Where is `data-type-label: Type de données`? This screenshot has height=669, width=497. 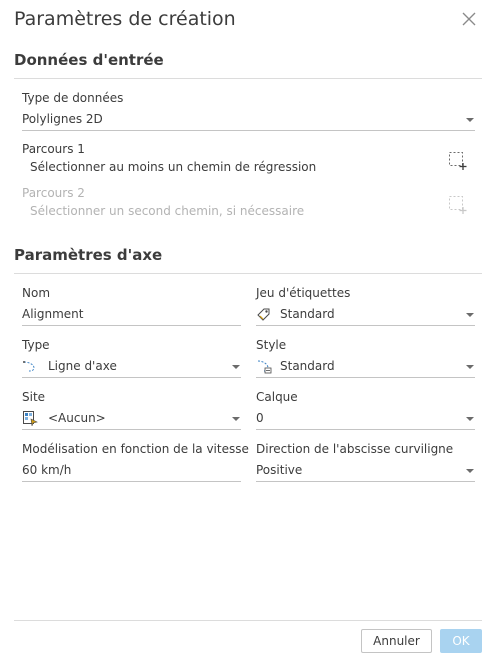 data-type-label: Type de données is located at coordinates (73, 98).